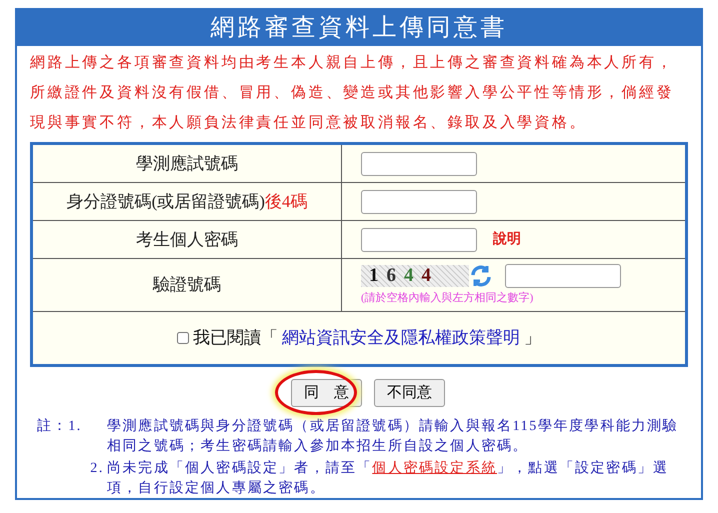 The height and width of the screenshot is (513, 718). What do you see at coordinates (187, 201) in the screenshot?
I see `field-label: 身分證號碼(或居留證號碼)後4碼` at bounding box center [187, 201].